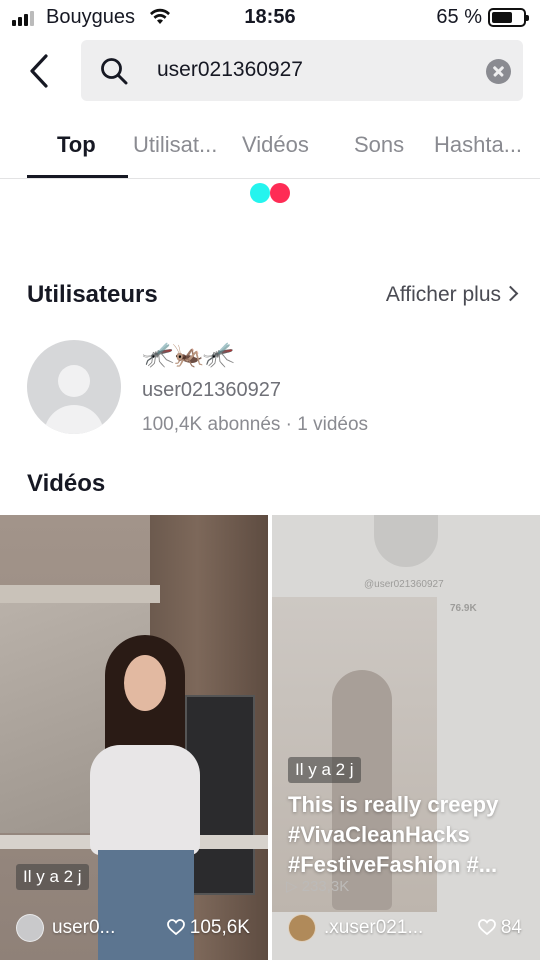 The image size is (540, 960). What do you see at coordinates (325, 886) in the screenshot?
I see `inner-plays-count: 233,3K` at bounding box center [325, 886].